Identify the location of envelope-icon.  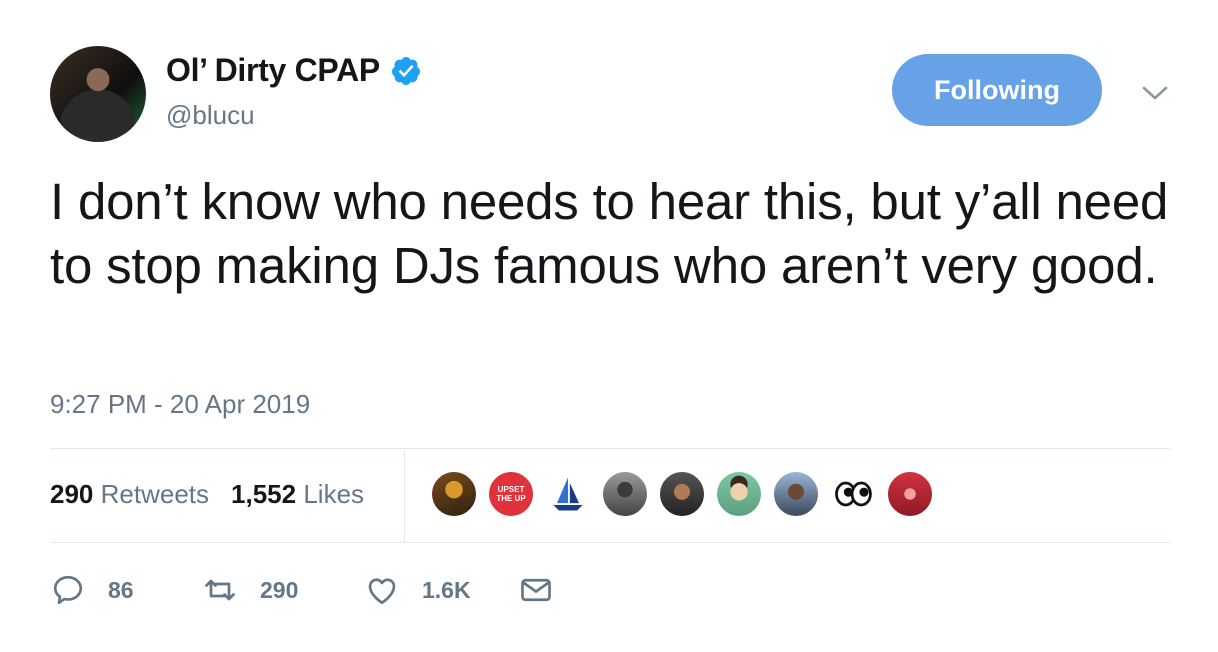
(536, 590).